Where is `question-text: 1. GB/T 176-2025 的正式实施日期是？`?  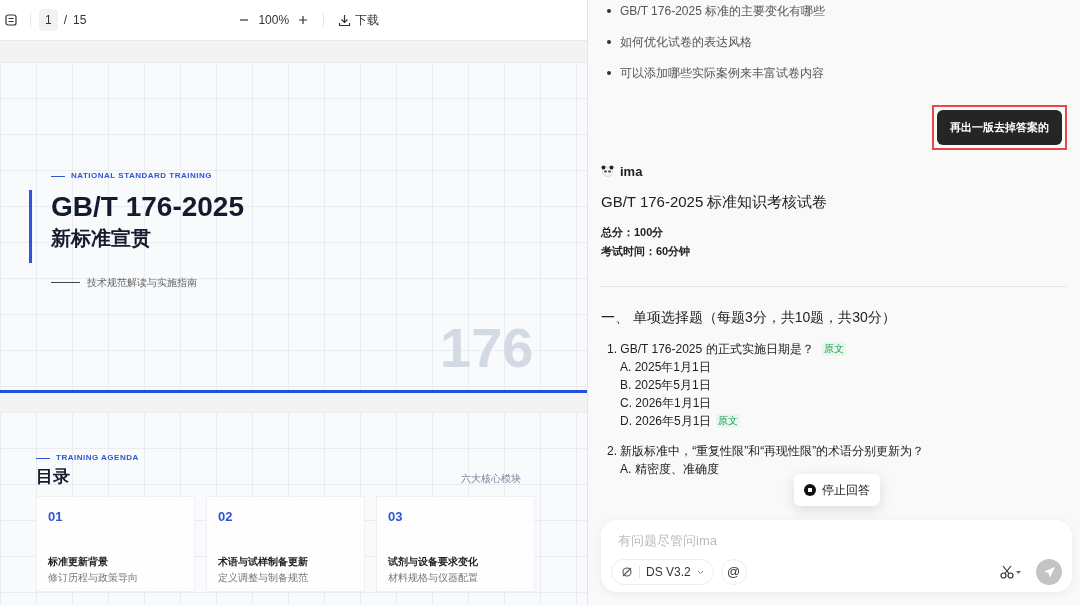 question-text: 1. GB/T 176-2025 的正式实施日期是？ is located at coordinates (710, 349).